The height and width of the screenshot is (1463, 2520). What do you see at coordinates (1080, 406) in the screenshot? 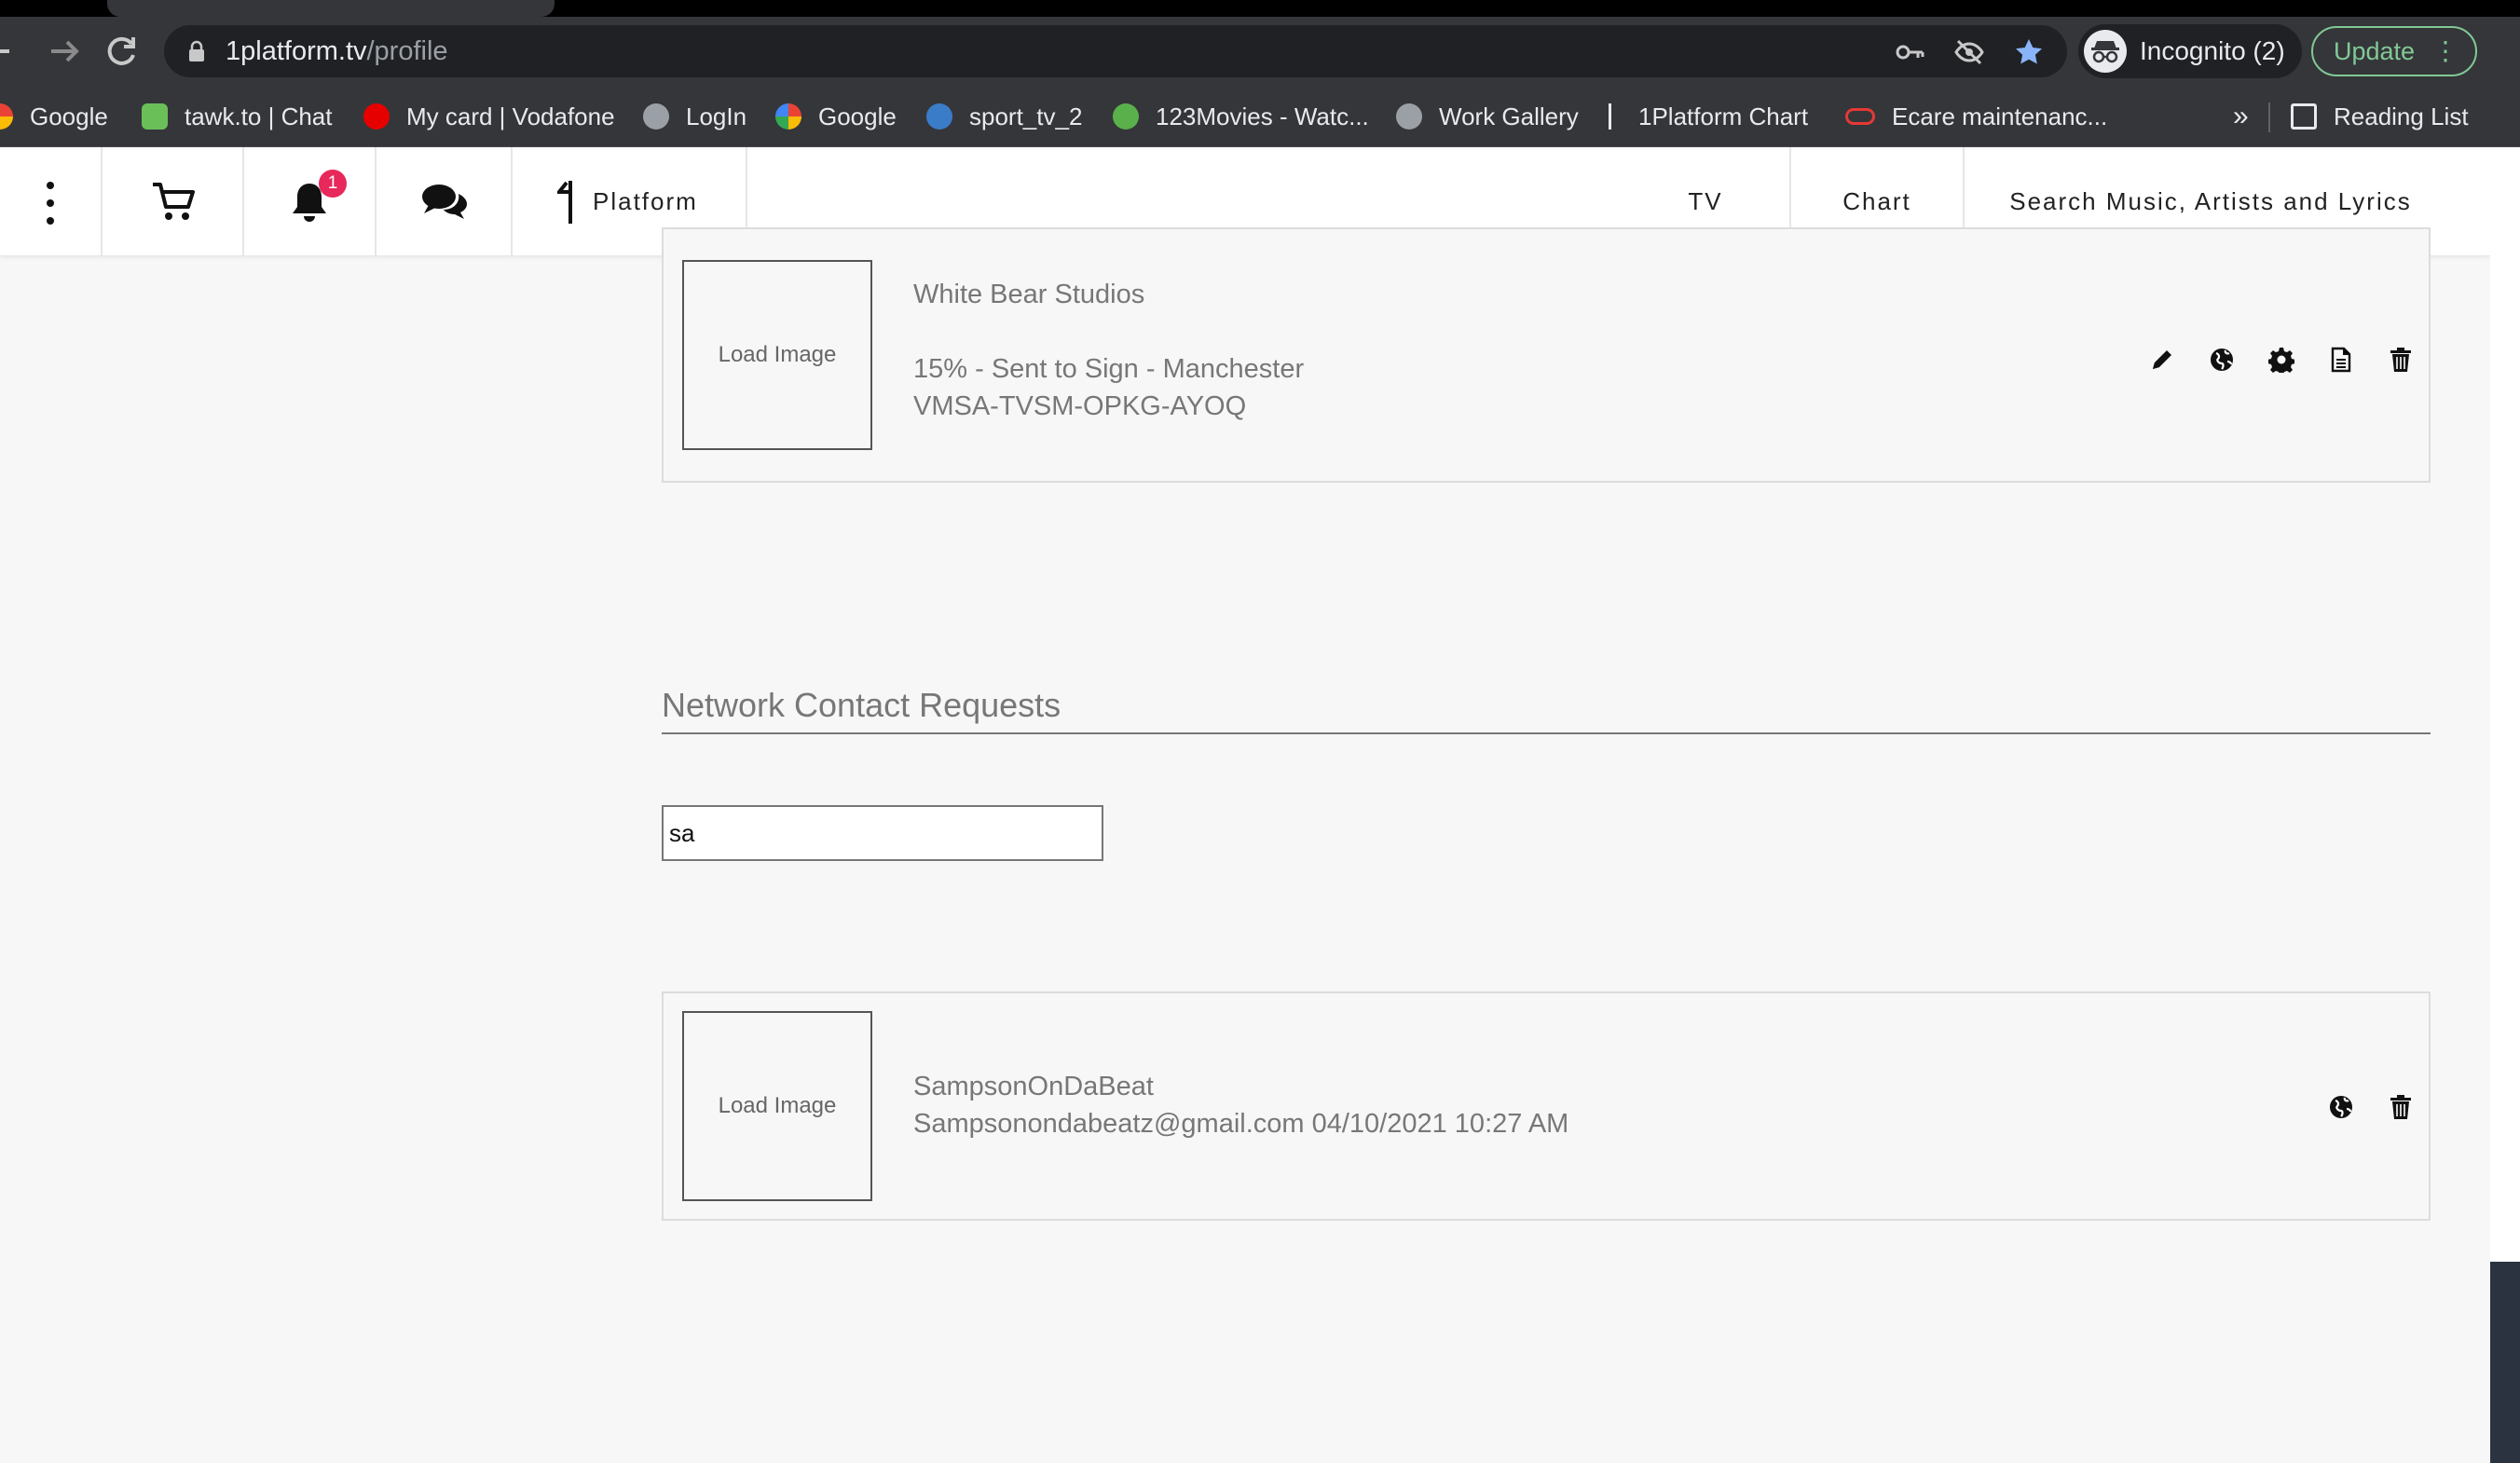
I see `studio-code: VMSA-TVSM-OPKG-AYOQ` at bounding box center [1080, 406].